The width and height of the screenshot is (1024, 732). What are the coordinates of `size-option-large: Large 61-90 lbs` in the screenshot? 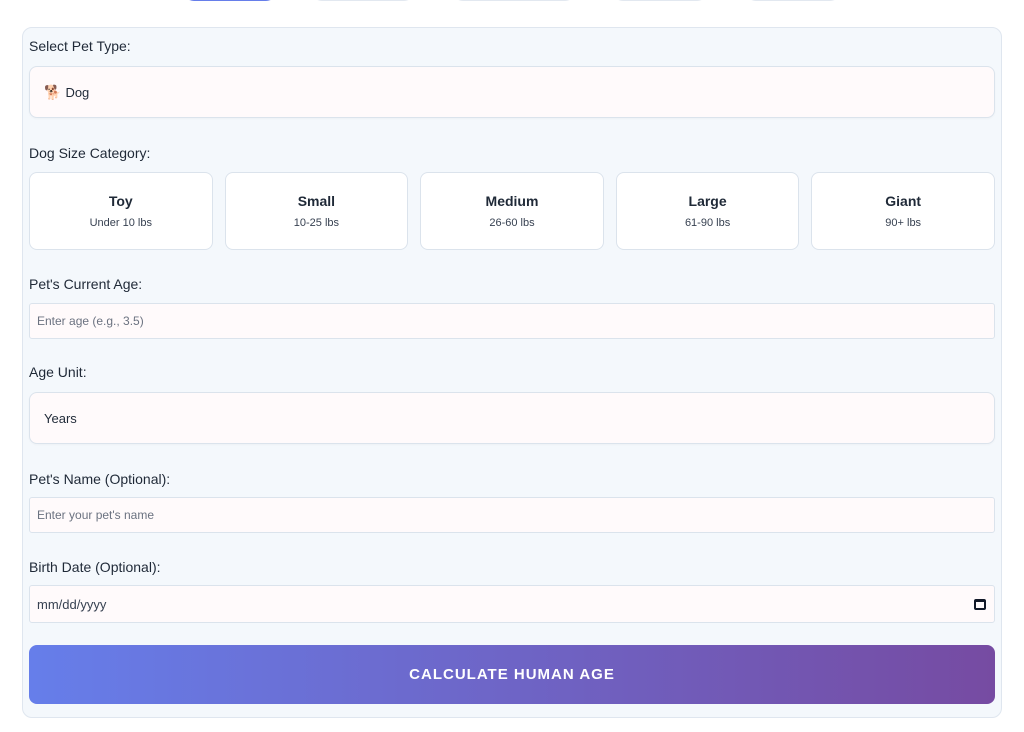 It's located at (707, 211).